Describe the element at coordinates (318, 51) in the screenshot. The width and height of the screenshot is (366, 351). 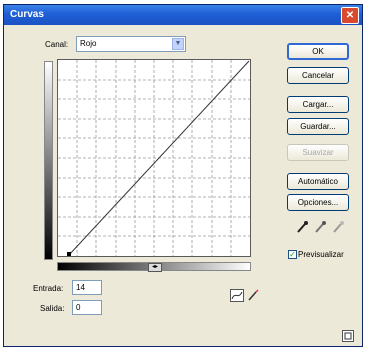
I see `ok-button: OK` at that location.